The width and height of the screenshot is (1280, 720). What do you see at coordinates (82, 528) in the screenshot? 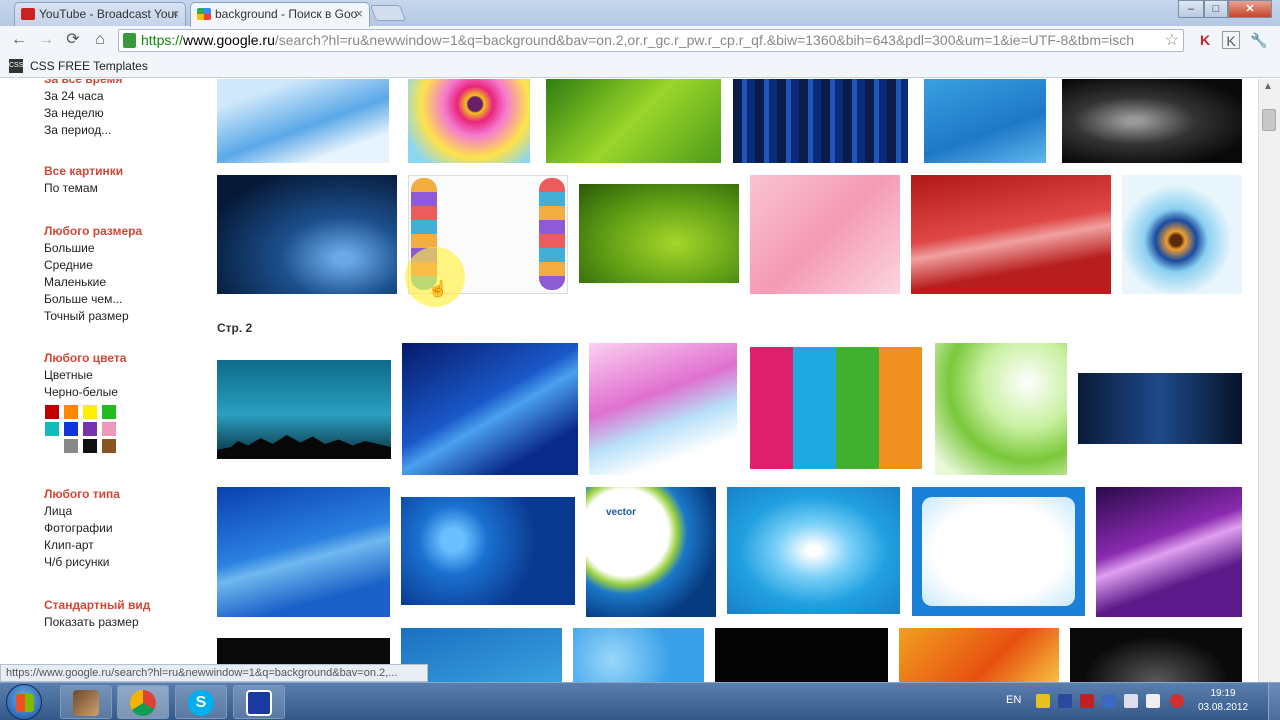
I see `kind-photos: Фотографии` at bounding box center [82, 528].